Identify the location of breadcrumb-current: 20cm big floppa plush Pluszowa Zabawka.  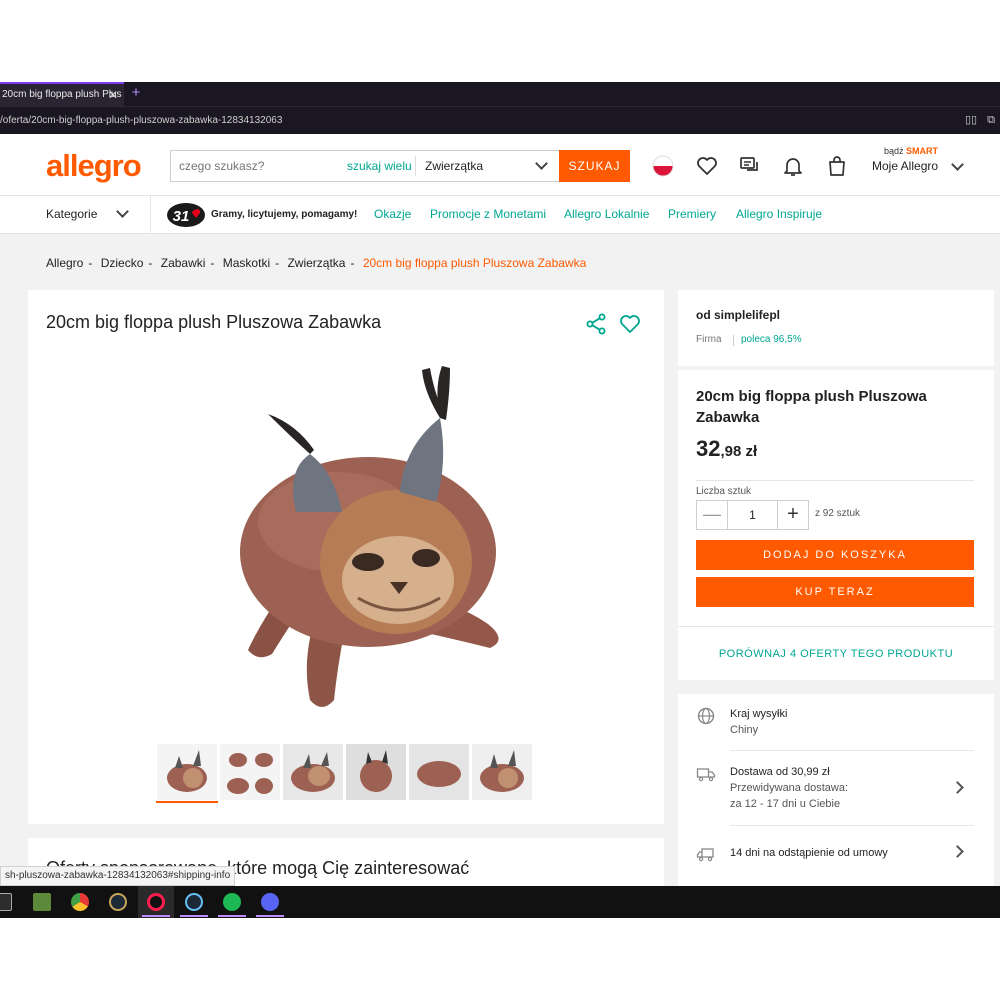
(474, 263).